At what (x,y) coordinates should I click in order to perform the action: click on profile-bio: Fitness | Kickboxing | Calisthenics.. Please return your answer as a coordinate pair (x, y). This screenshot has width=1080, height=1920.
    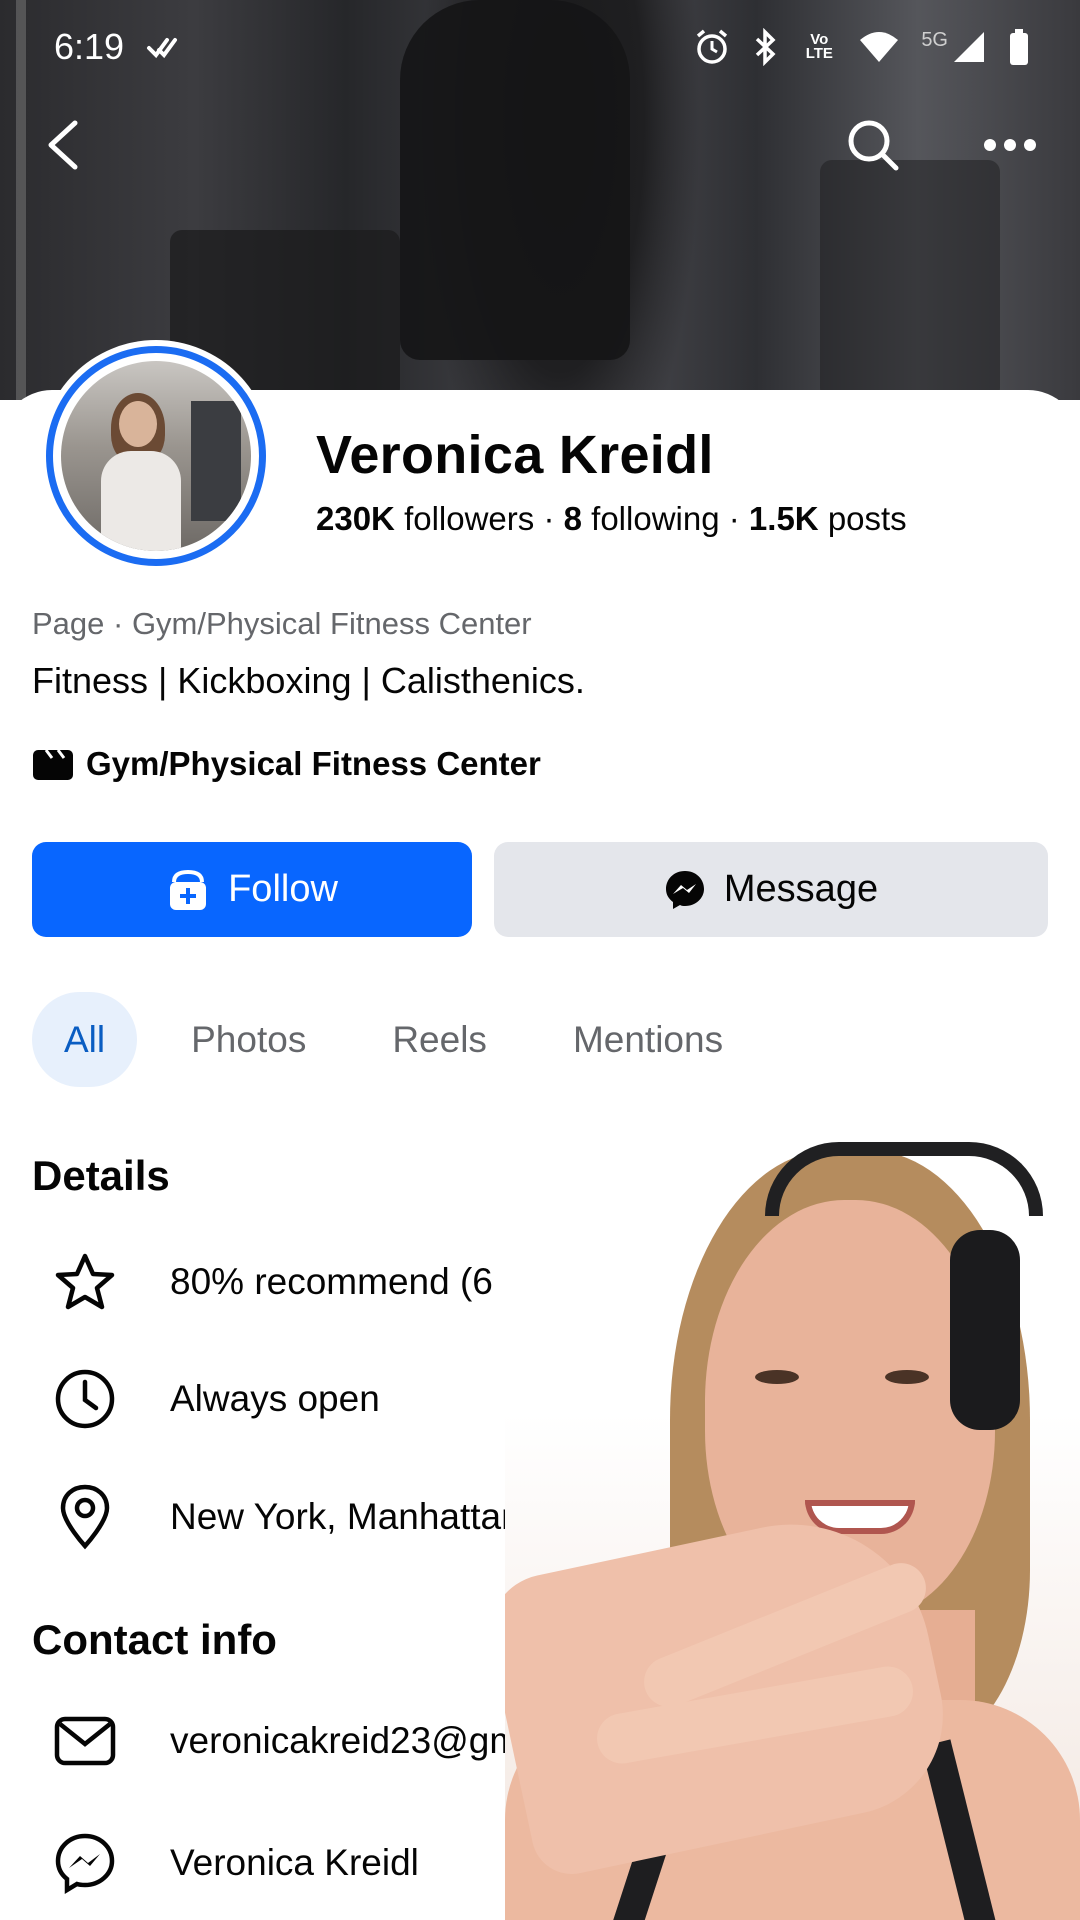
    Looking at the image, I should click on (308, 680).